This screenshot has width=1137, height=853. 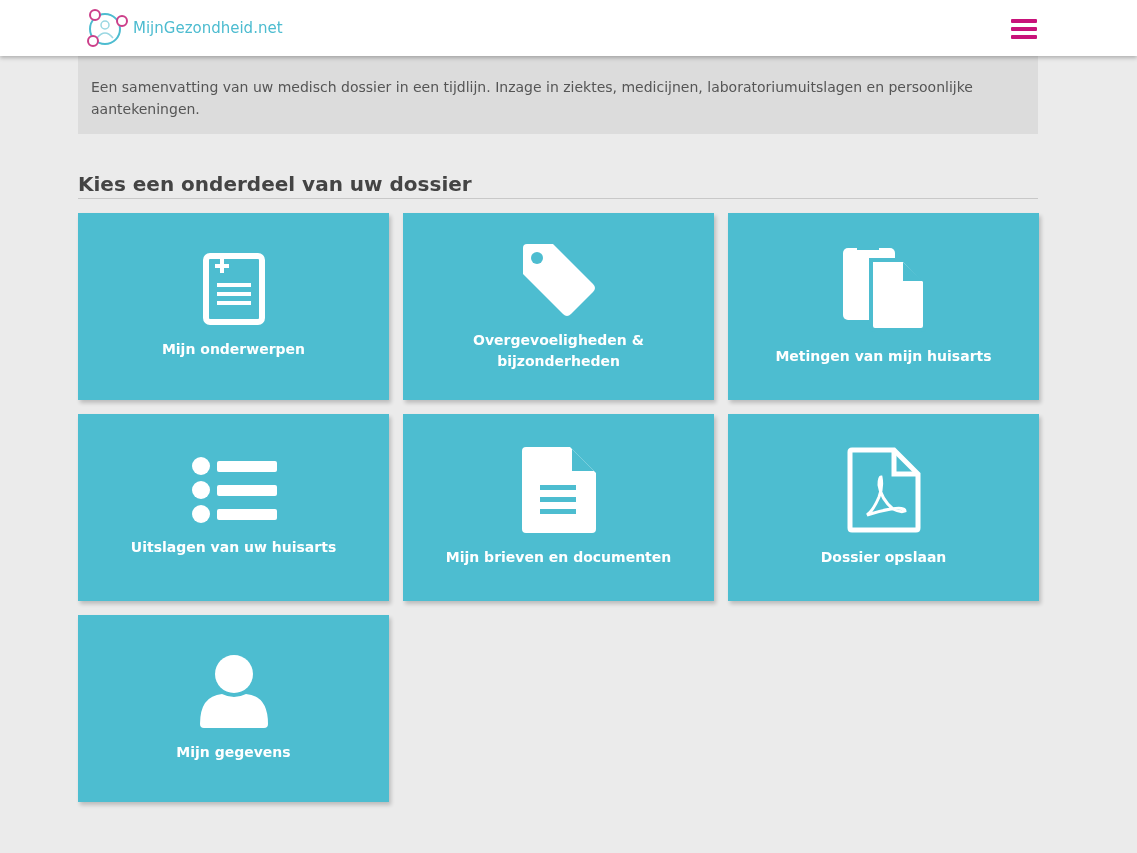 What do you see at coordinates (558, 278) in the screenshot?
I see `tag-icon` at bounding box center [558, 278].